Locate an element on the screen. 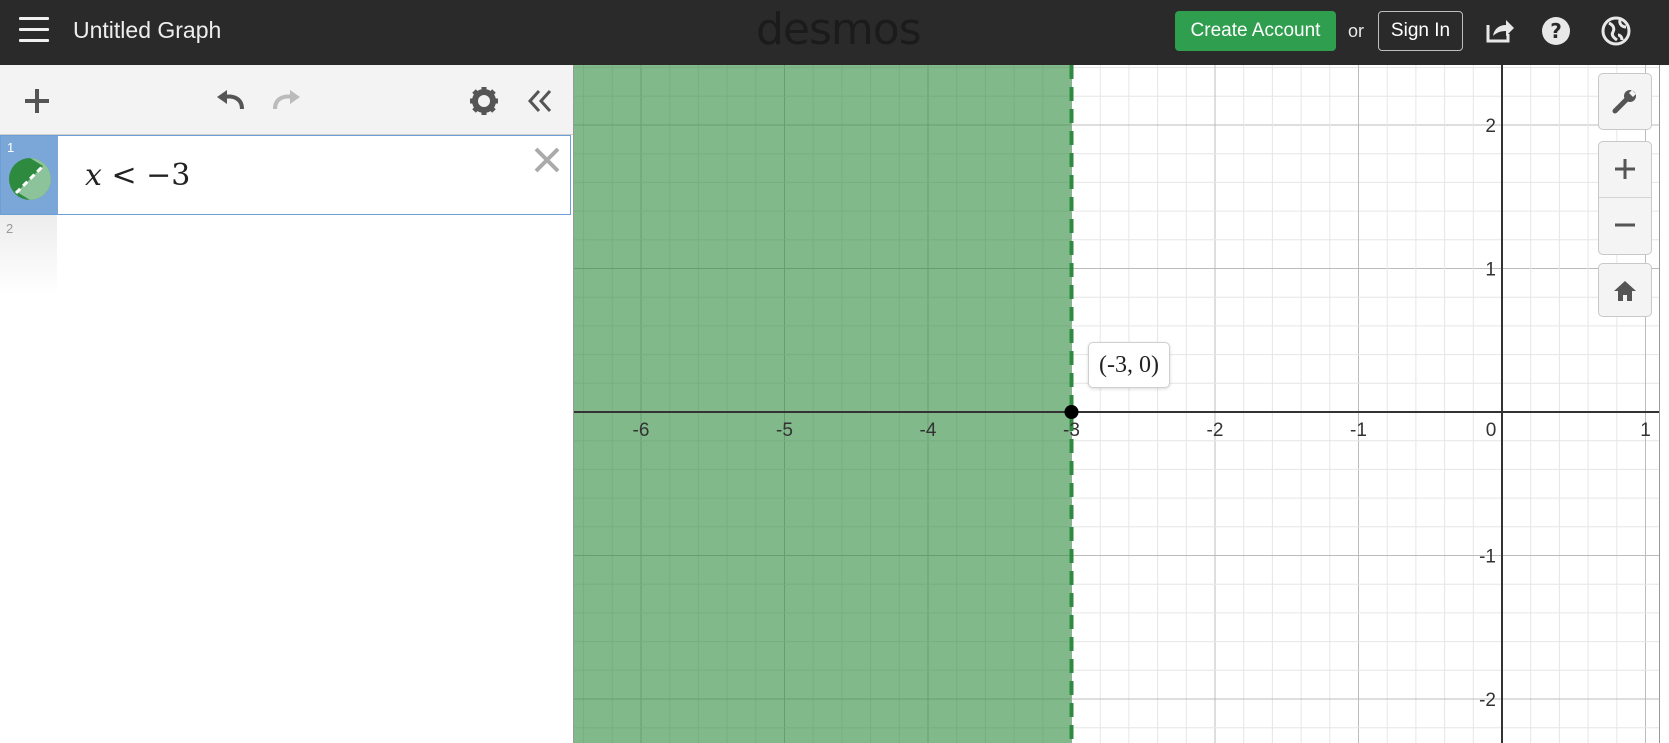  row-number-2: 2 is located at coordinates (10, 228).